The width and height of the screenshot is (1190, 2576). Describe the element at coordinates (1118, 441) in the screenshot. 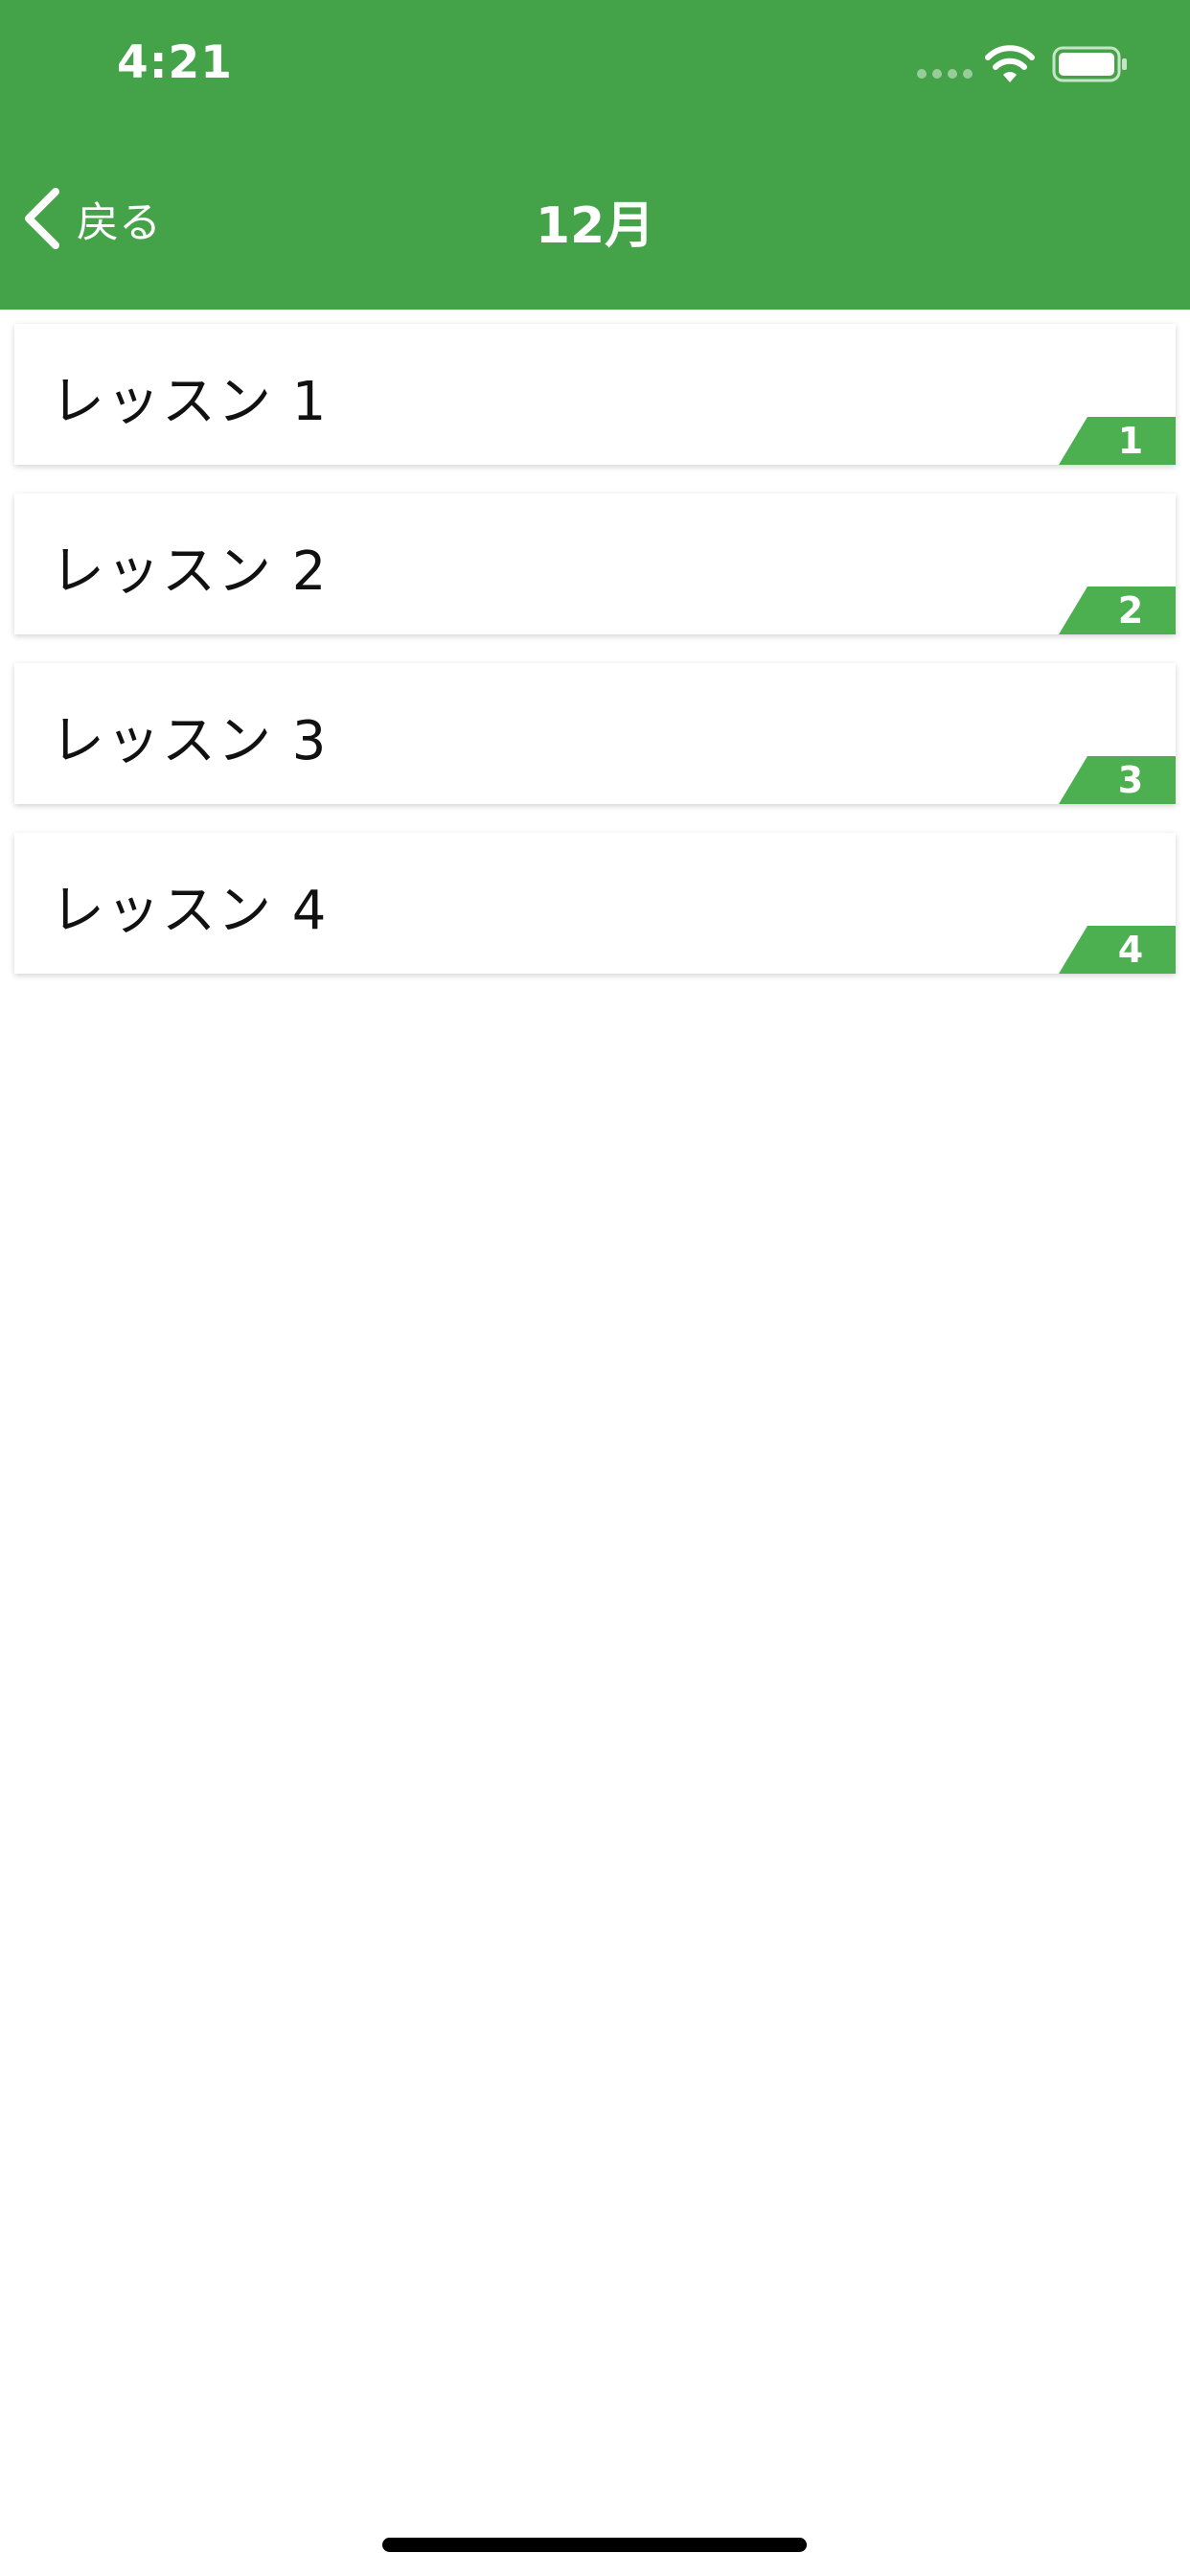

I see `lesson-number-badge: 1` at that location.